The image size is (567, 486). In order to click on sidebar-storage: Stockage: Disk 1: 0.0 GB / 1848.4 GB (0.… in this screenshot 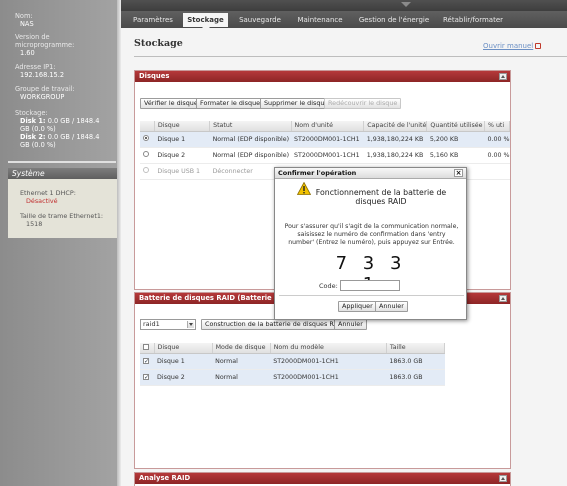, I will do `click(67, 129)`.